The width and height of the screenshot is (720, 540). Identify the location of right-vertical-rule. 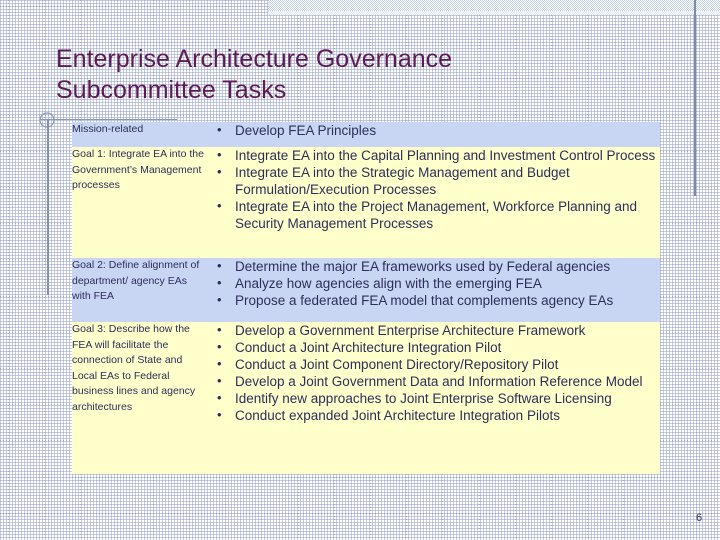
(695, 98).